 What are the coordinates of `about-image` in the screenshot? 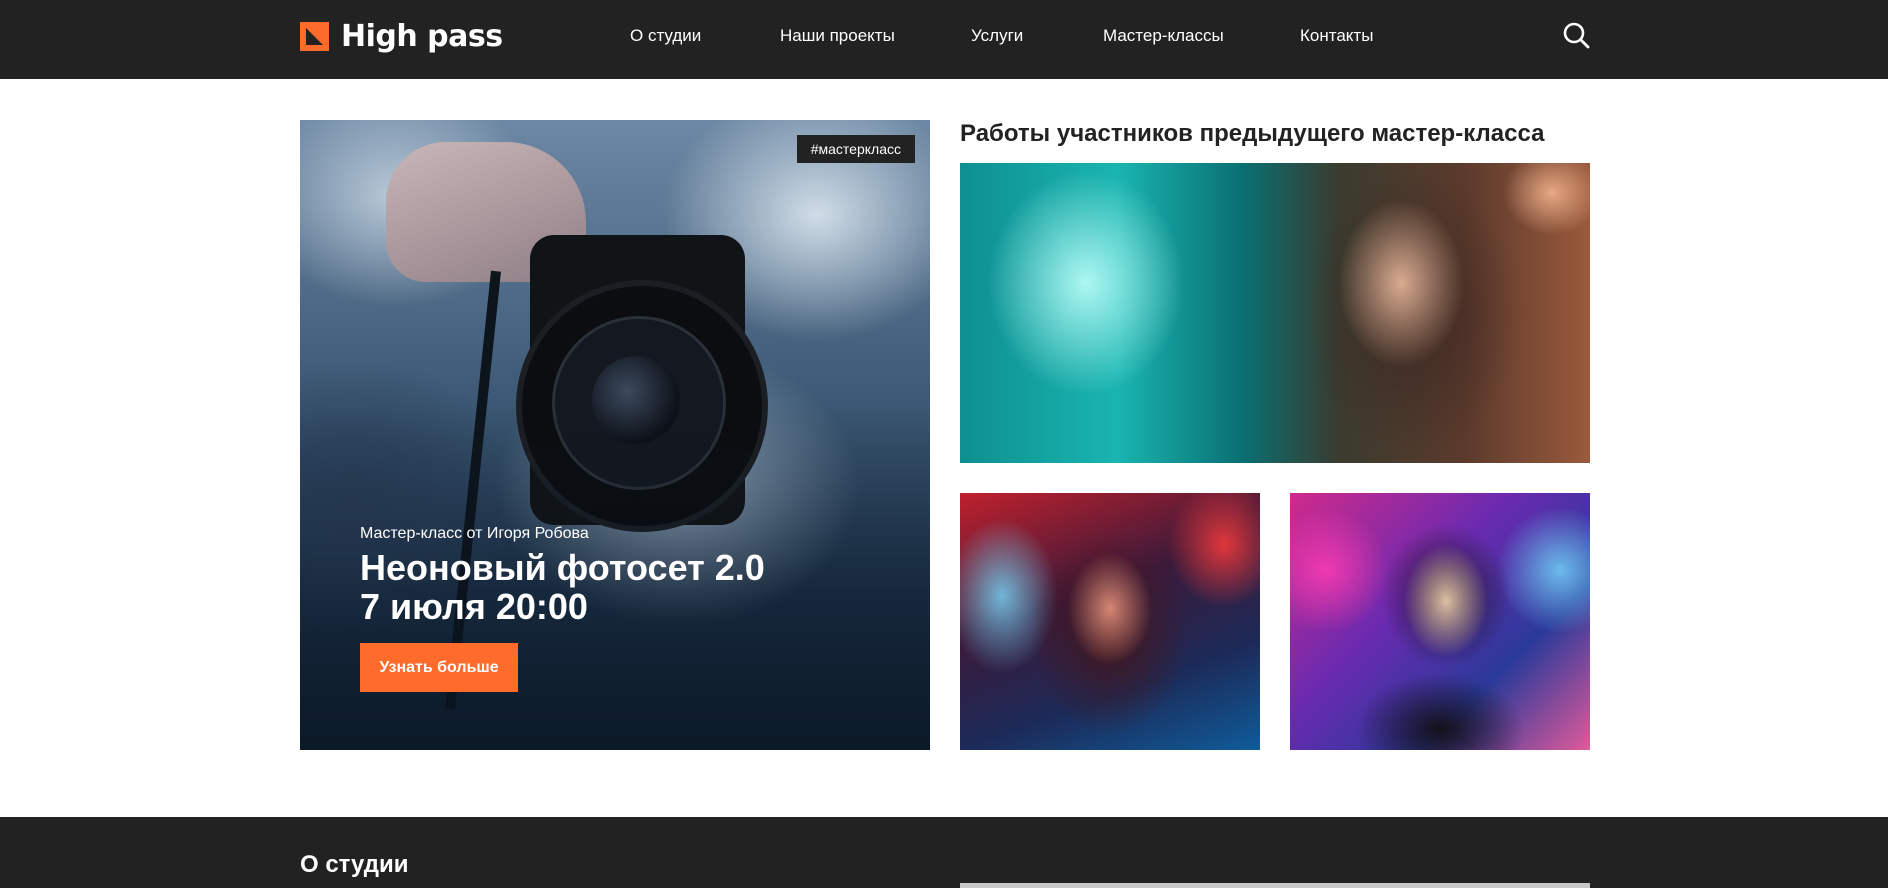 It's located at (1275, 885).